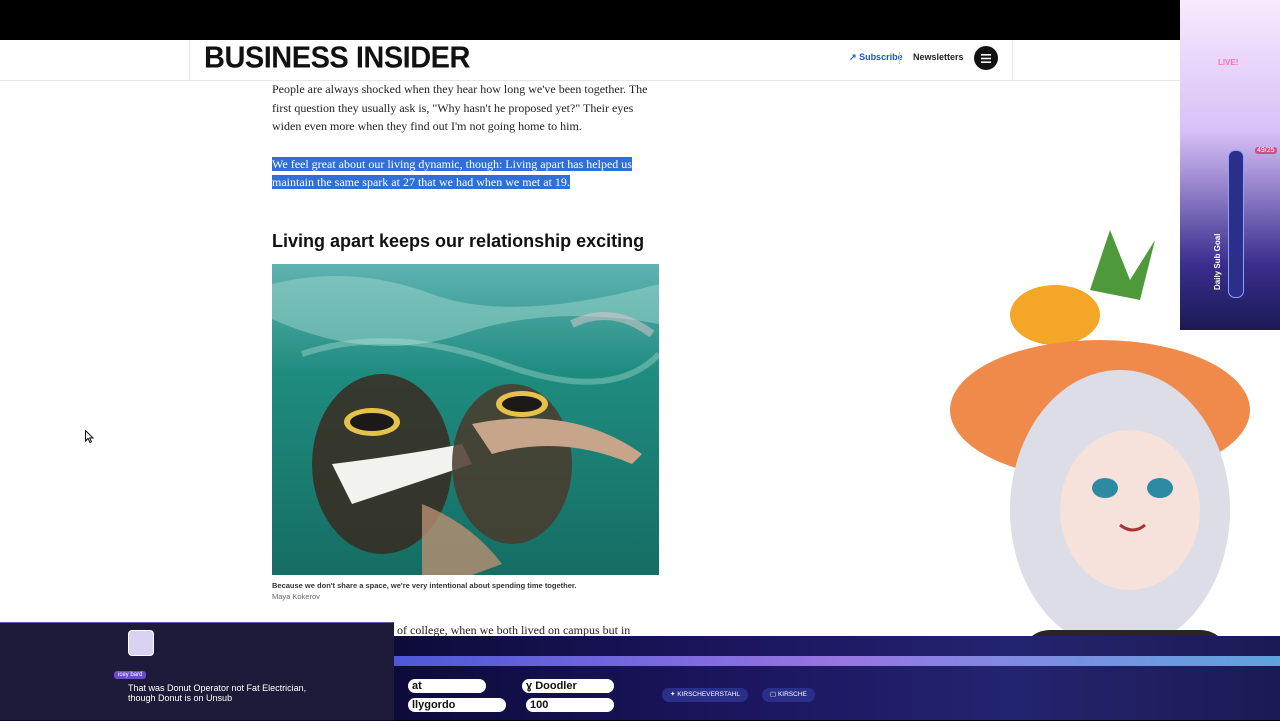 Image resolution: width=1280 pixels, height=721 pixels. I want to click on stat-pill-2-label: Doodler, so click(556, 686).